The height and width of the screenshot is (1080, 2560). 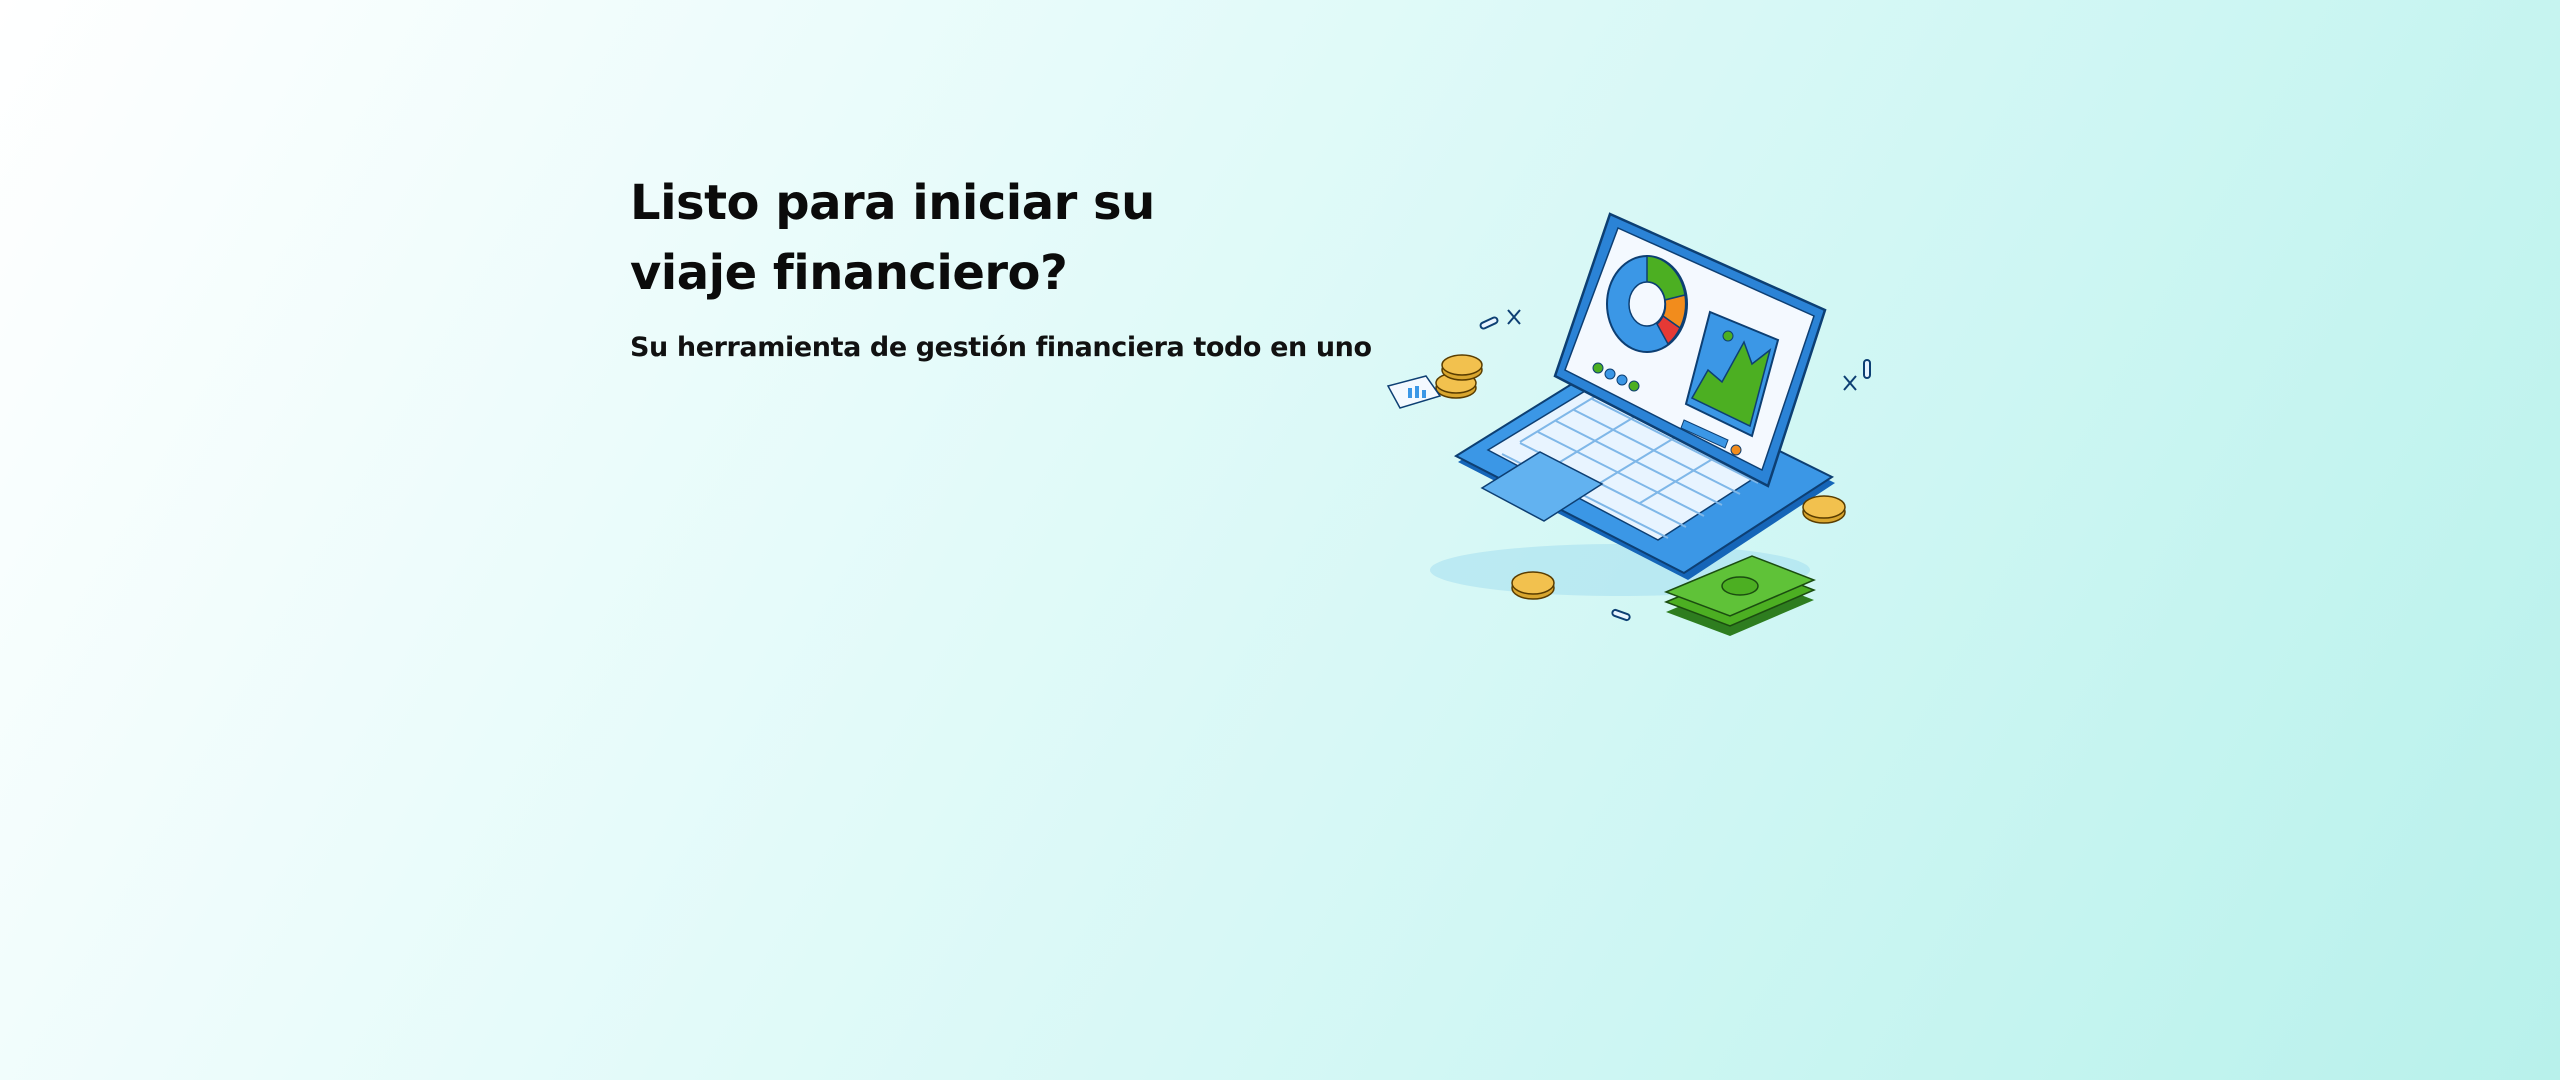 What do you see at coordinates (1824, 509) in the screenshot?
I see `coin-right-icon` at bounding box center [1824, 509].